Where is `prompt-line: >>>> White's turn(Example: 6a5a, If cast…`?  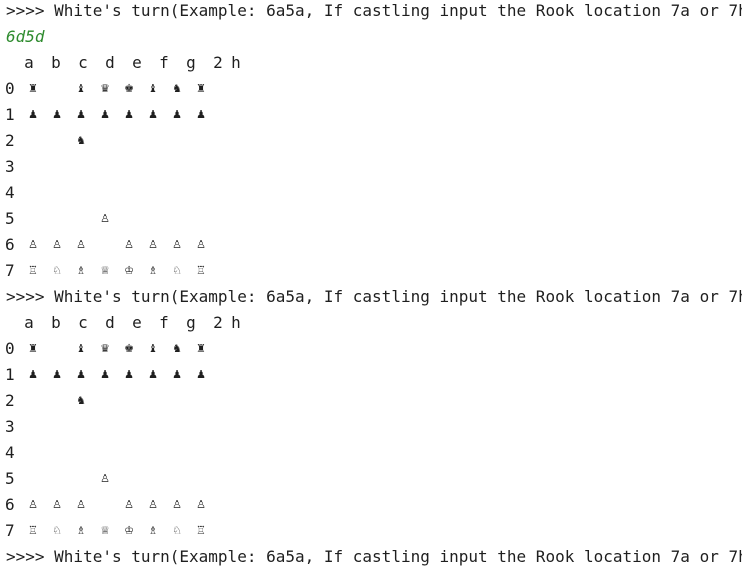 prompt-line: >>>> White's turn(Example: 6a5a, If cast… is located at coordinates (374, 10).